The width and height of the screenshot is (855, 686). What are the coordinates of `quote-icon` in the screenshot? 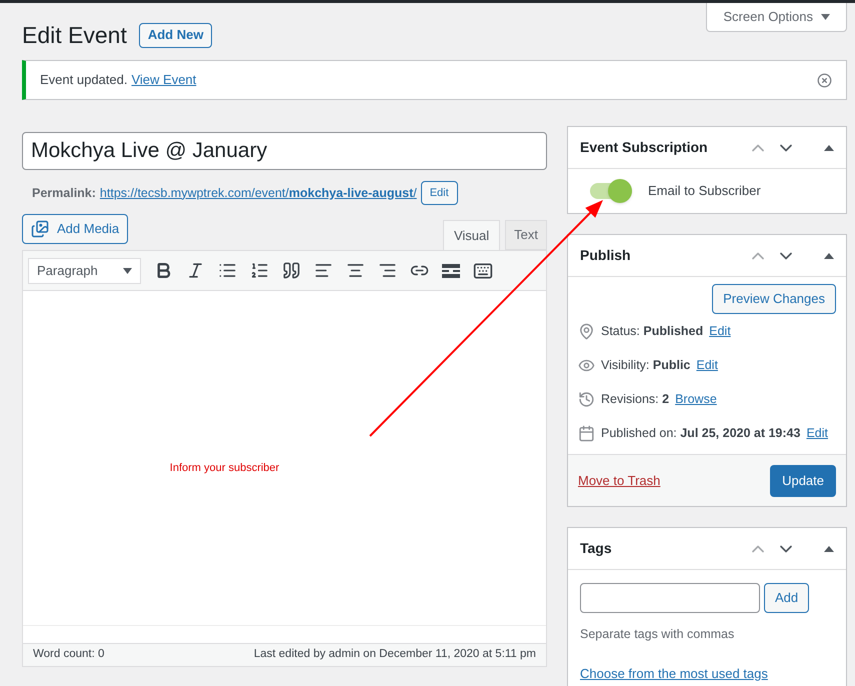 It's located at (291, 270).